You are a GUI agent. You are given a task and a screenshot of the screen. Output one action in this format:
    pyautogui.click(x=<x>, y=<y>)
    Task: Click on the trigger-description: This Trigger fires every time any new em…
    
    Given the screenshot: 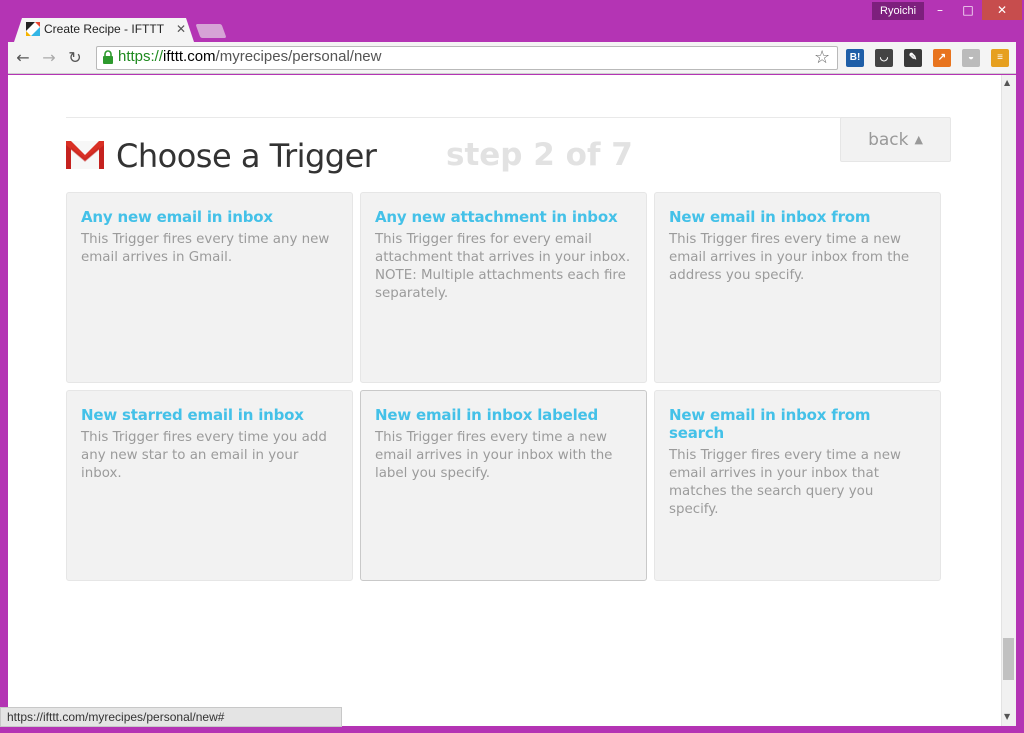 What is the action you would take?
    pyautogui.click(x=205, y=248)
    